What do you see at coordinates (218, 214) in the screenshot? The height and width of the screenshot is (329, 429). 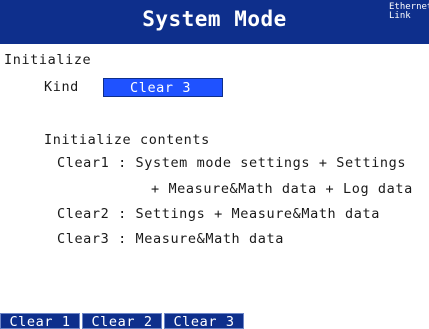 I see `clear2-description: Clear2 : Settings + Measure&Math data` at bounding box center [218, 214].